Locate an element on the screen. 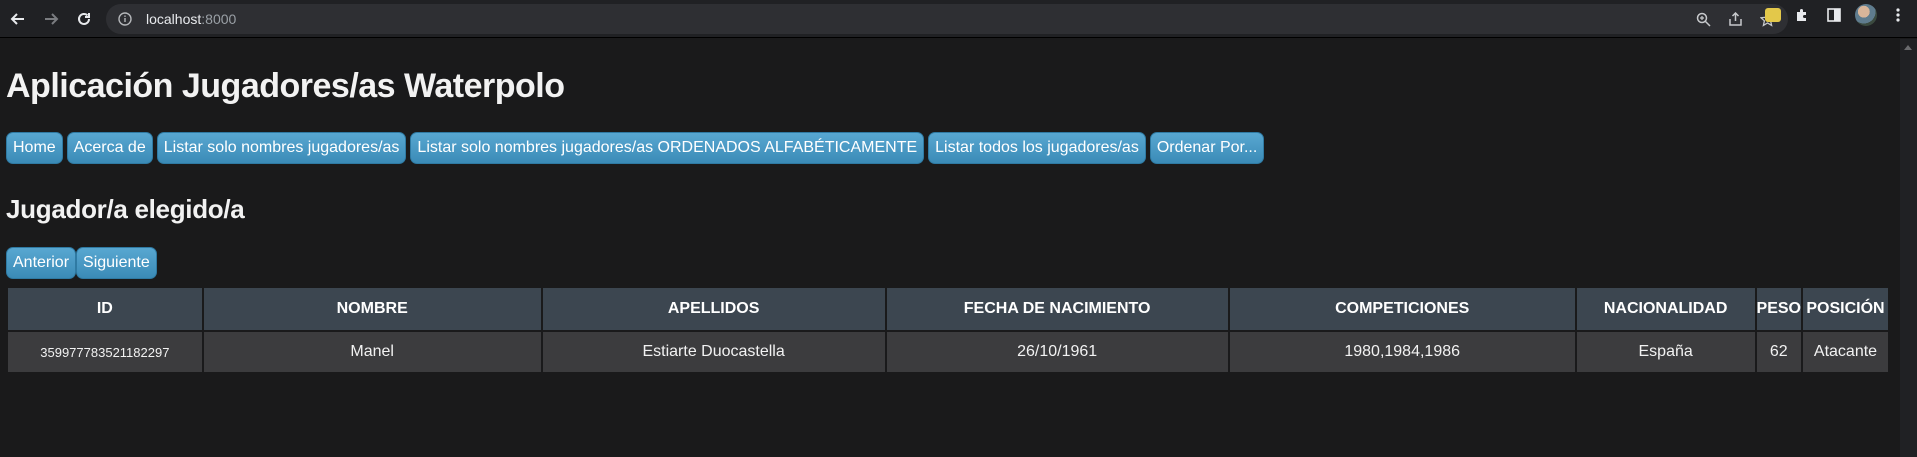 The image size is (1917, 457). kebab-menu-icon is located at coordinates (1898, 15).